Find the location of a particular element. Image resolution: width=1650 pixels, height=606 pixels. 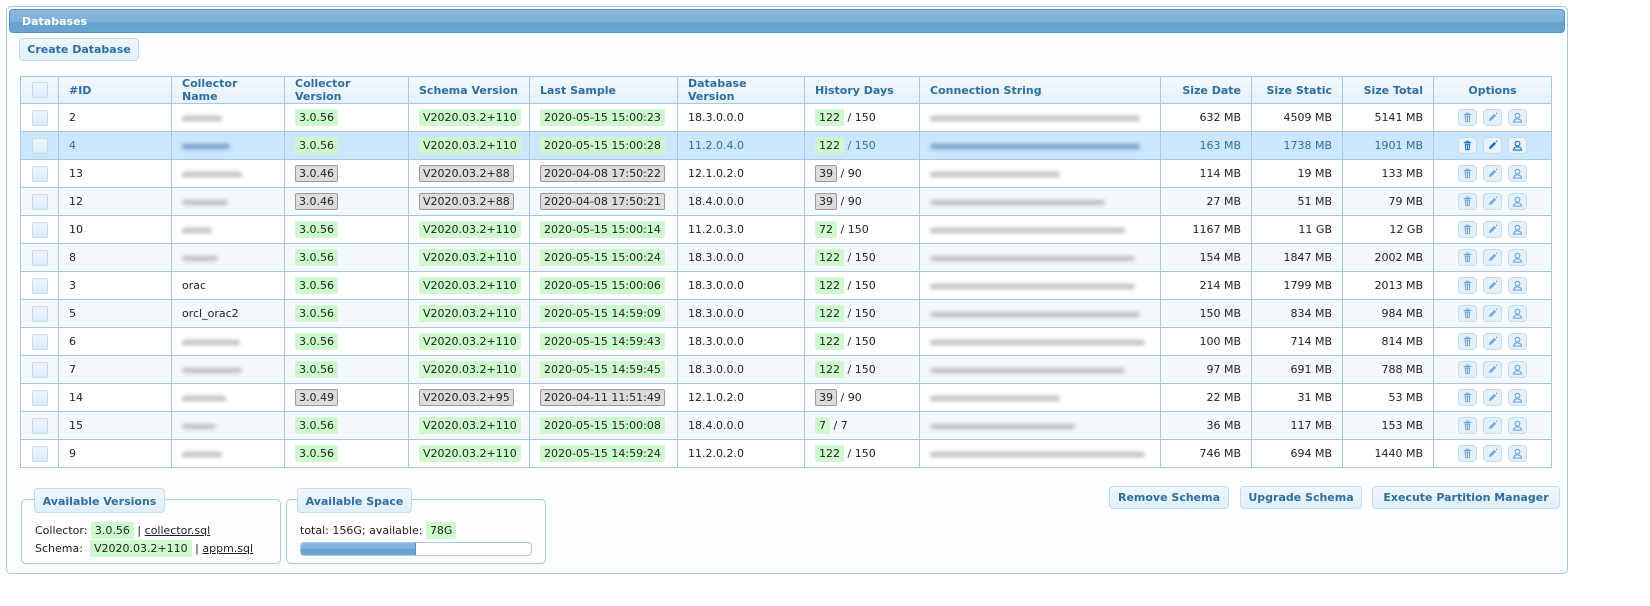

column-header-schema-version: Schema Version is located at coordinates (469, 90).